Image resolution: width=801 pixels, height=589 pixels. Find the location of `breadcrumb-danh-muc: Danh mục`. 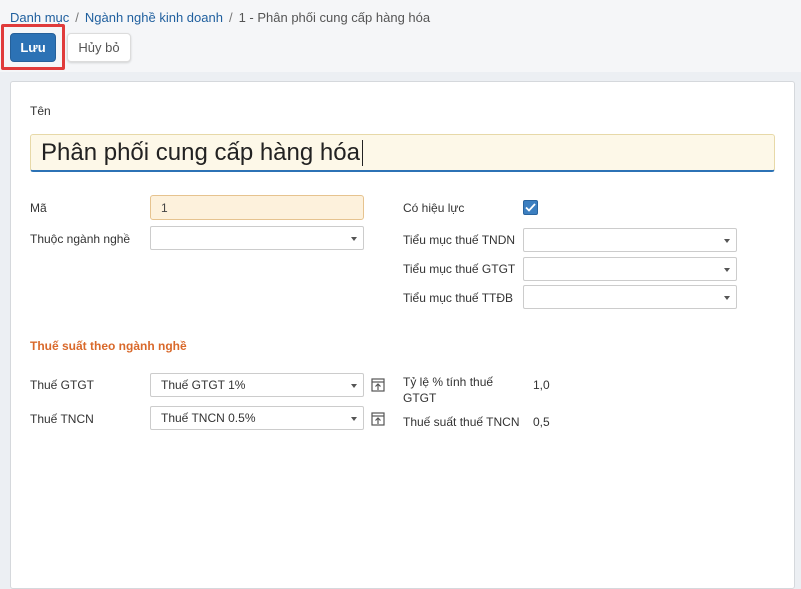

breadcrumb-danh-muc: Danh mục is located at coordinates (39, 17).